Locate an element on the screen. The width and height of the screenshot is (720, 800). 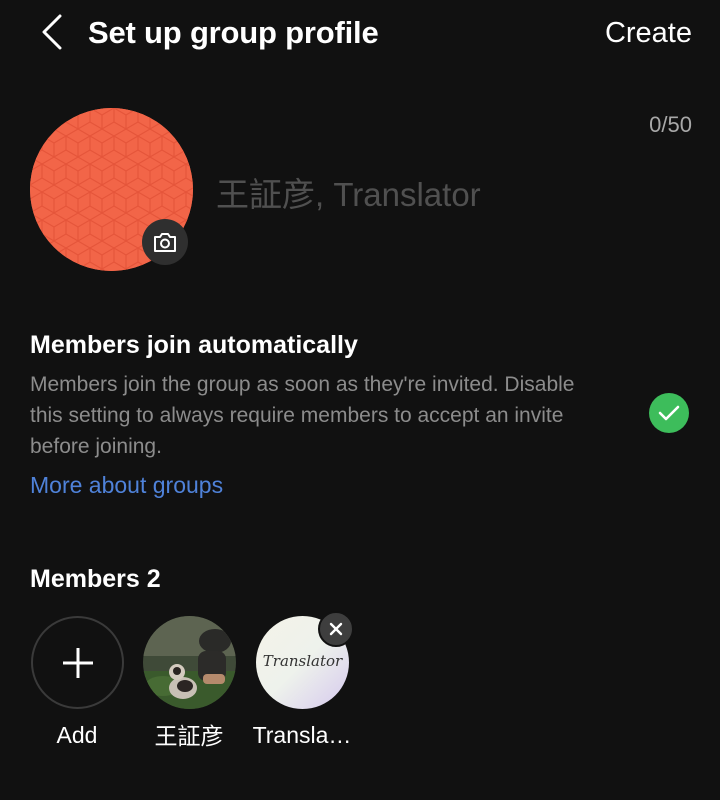
member-avatar-text: Translator is located at coordinates (303, 661).